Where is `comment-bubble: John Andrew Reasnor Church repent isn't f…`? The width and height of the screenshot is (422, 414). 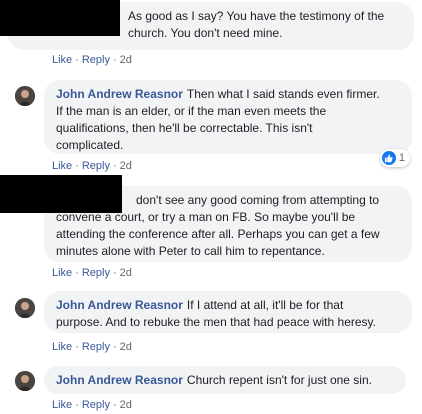 comment-bubble: John Andrew Reasnor Church repent isn't f… is located at coordinates (225, 380).